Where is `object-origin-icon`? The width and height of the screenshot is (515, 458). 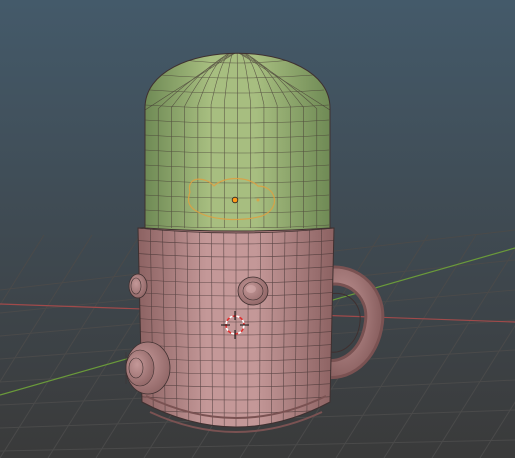
object-origin-icon is located at coordinates (235, 200).